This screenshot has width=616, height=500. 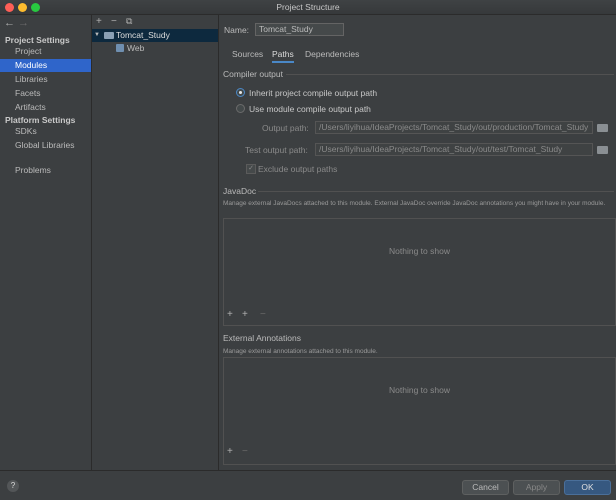 I want to click on sidebar-item-global-libraries: Global Libraries, so click(x=45, y=145).